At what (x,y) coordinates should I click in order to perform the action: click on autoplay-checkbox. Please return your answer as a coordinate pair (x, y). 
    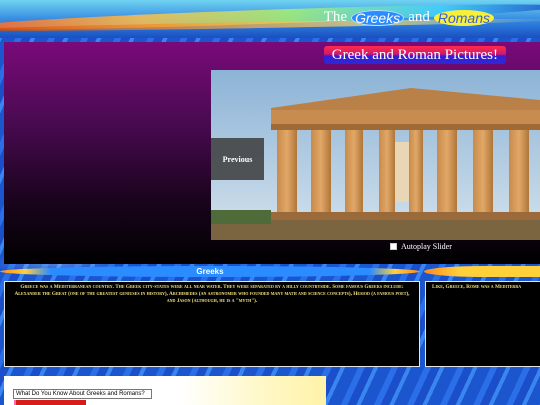
    Looking at the image, I should click on (393, 246).